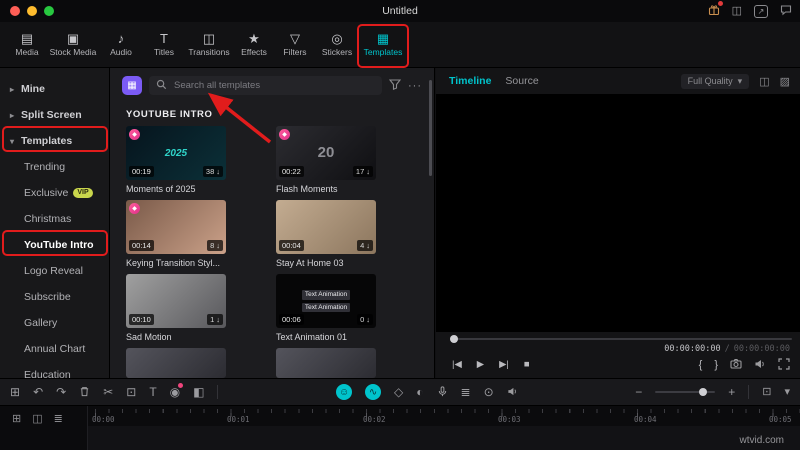 Image resolution: width=800 pixels, height=450 pixels. I want to click on microphone-icon, so click(442, 392).